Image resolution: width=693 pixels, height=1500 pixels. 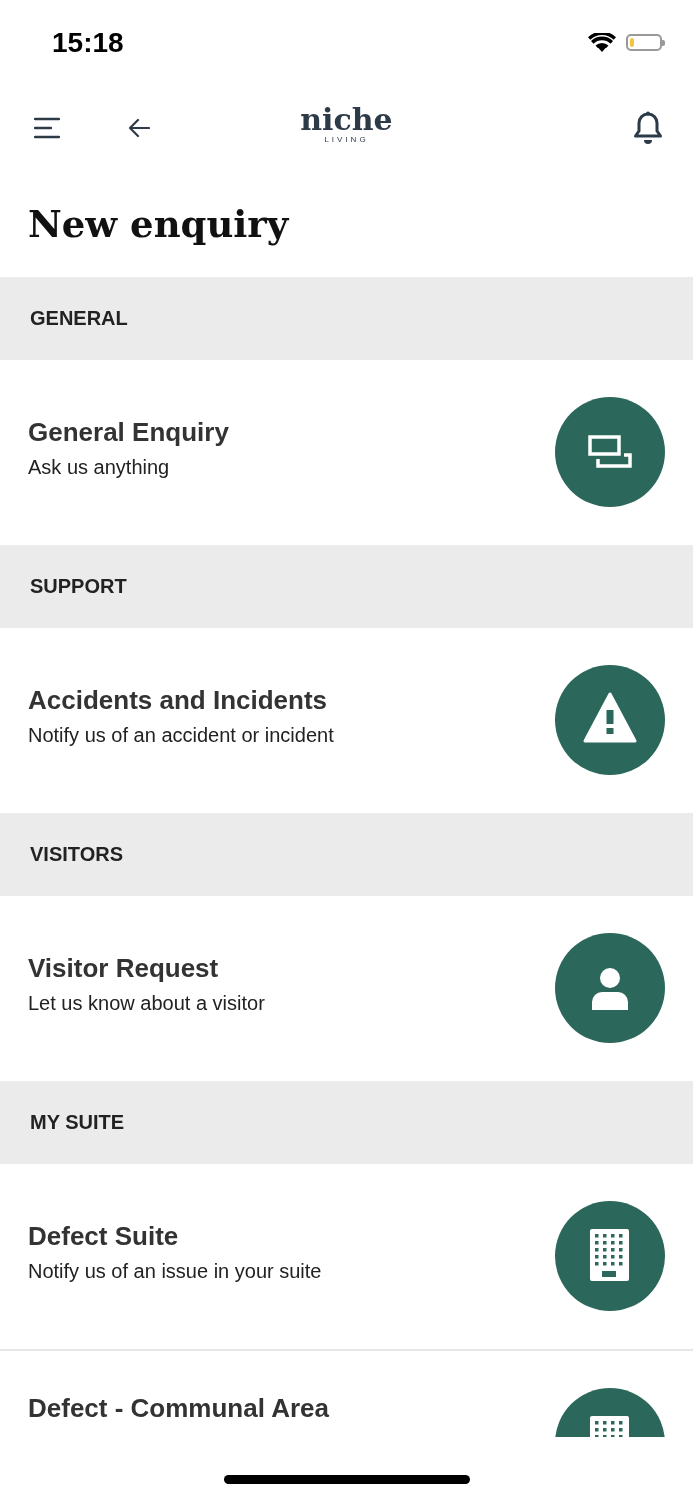 I want to click on enquiry-item: General Enquiry Ask us anything, so click(x=346, y=452).